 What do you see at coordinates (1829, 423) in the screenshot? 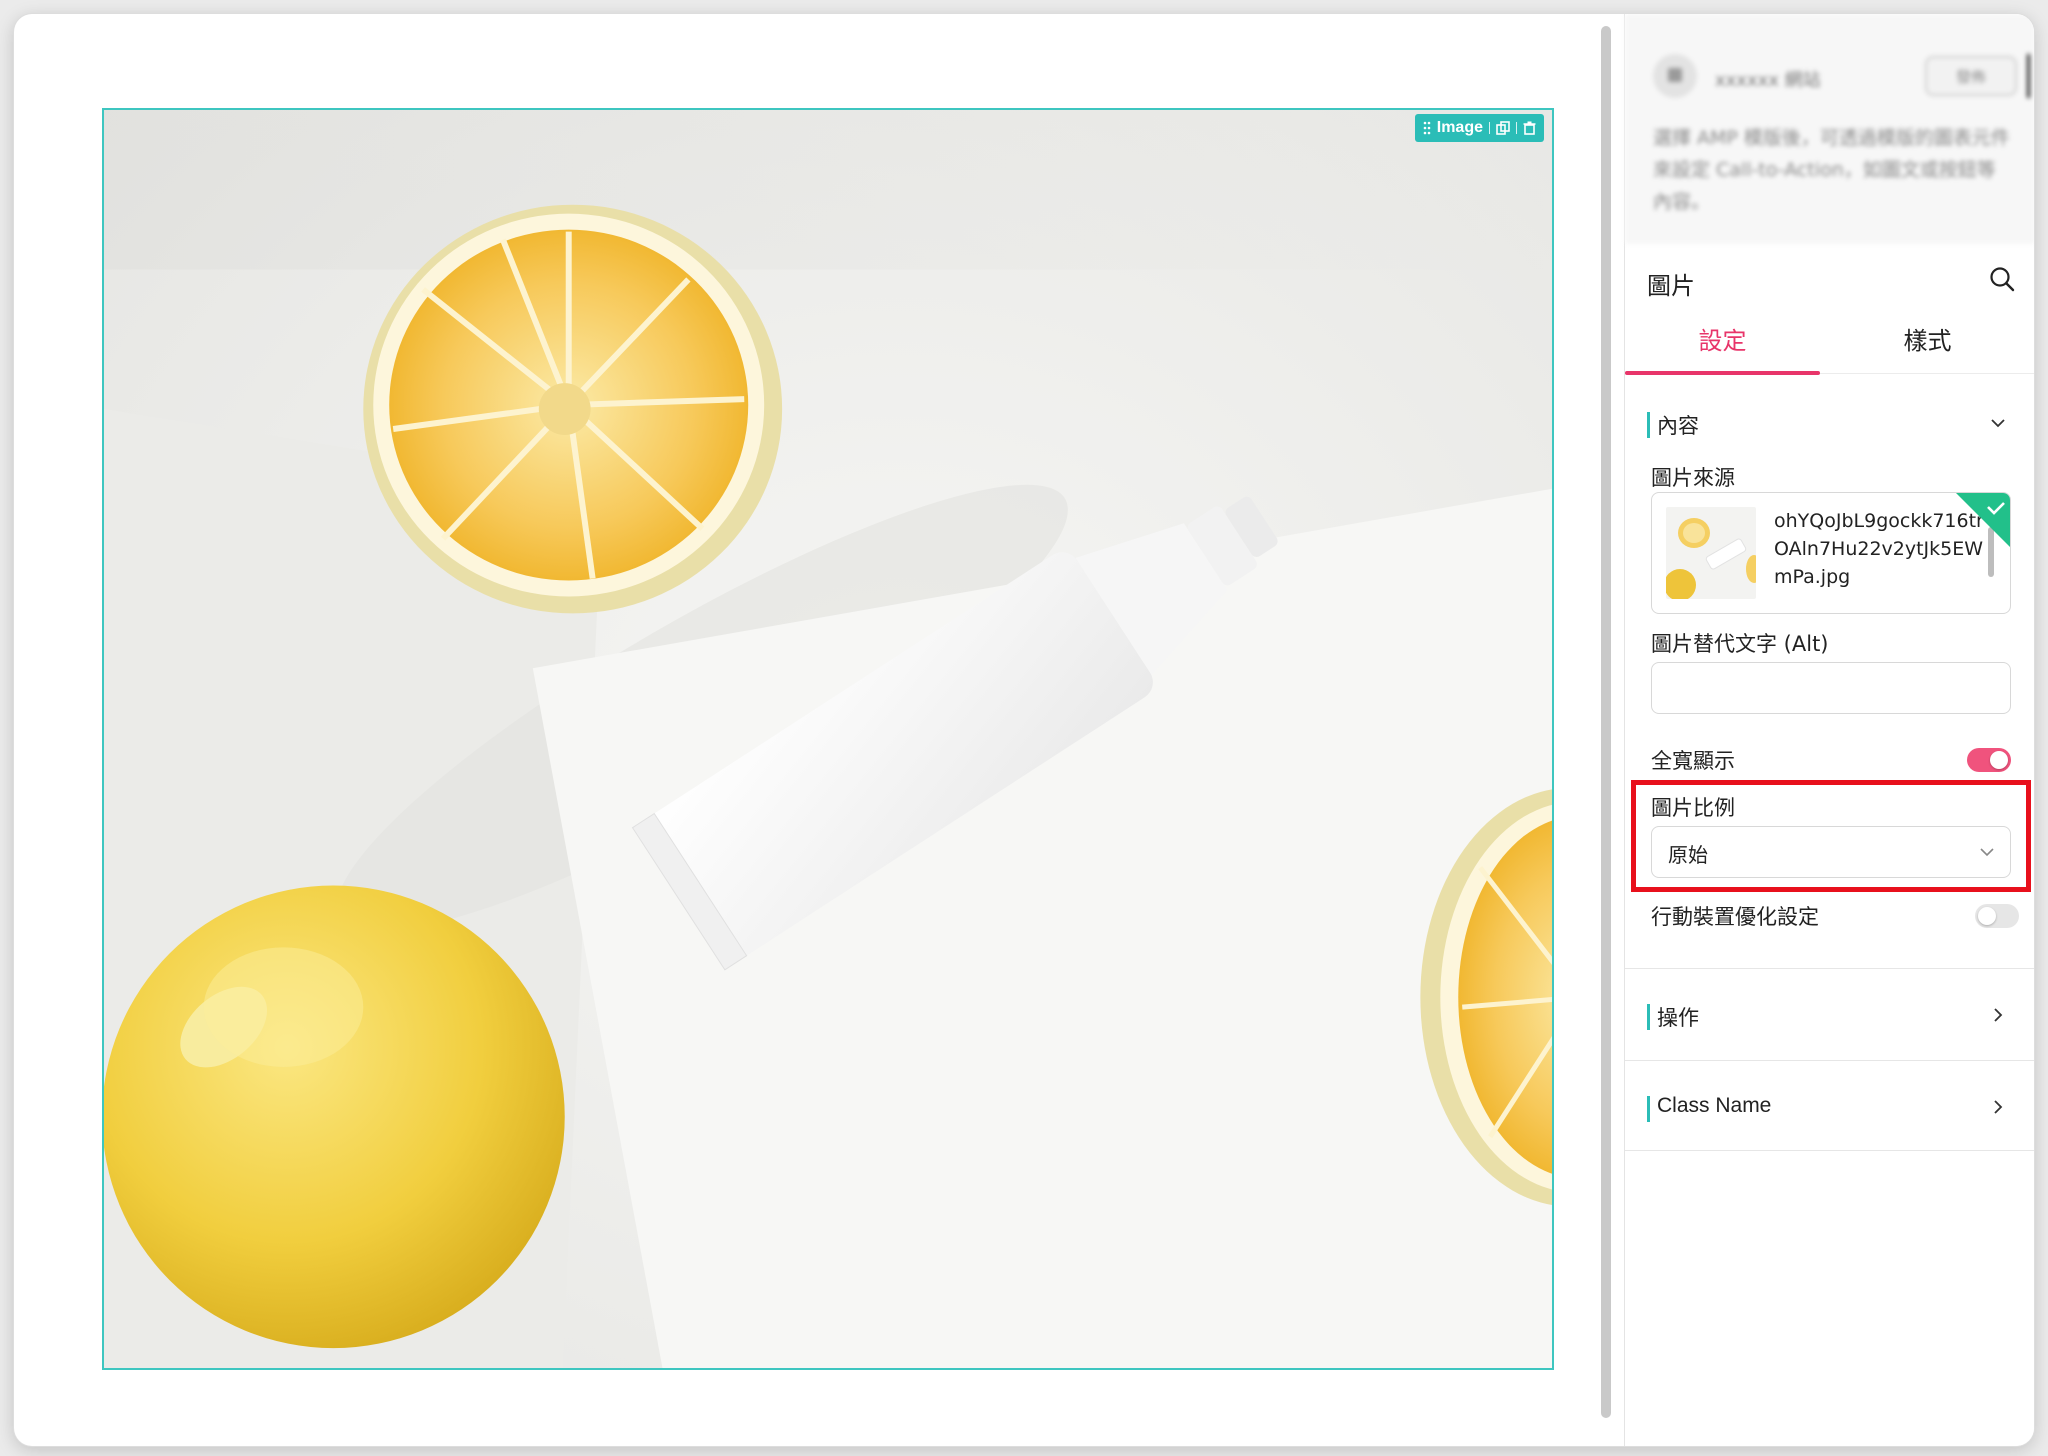
I see `group-content-header: 內容` at bounding box center [1829, 423].